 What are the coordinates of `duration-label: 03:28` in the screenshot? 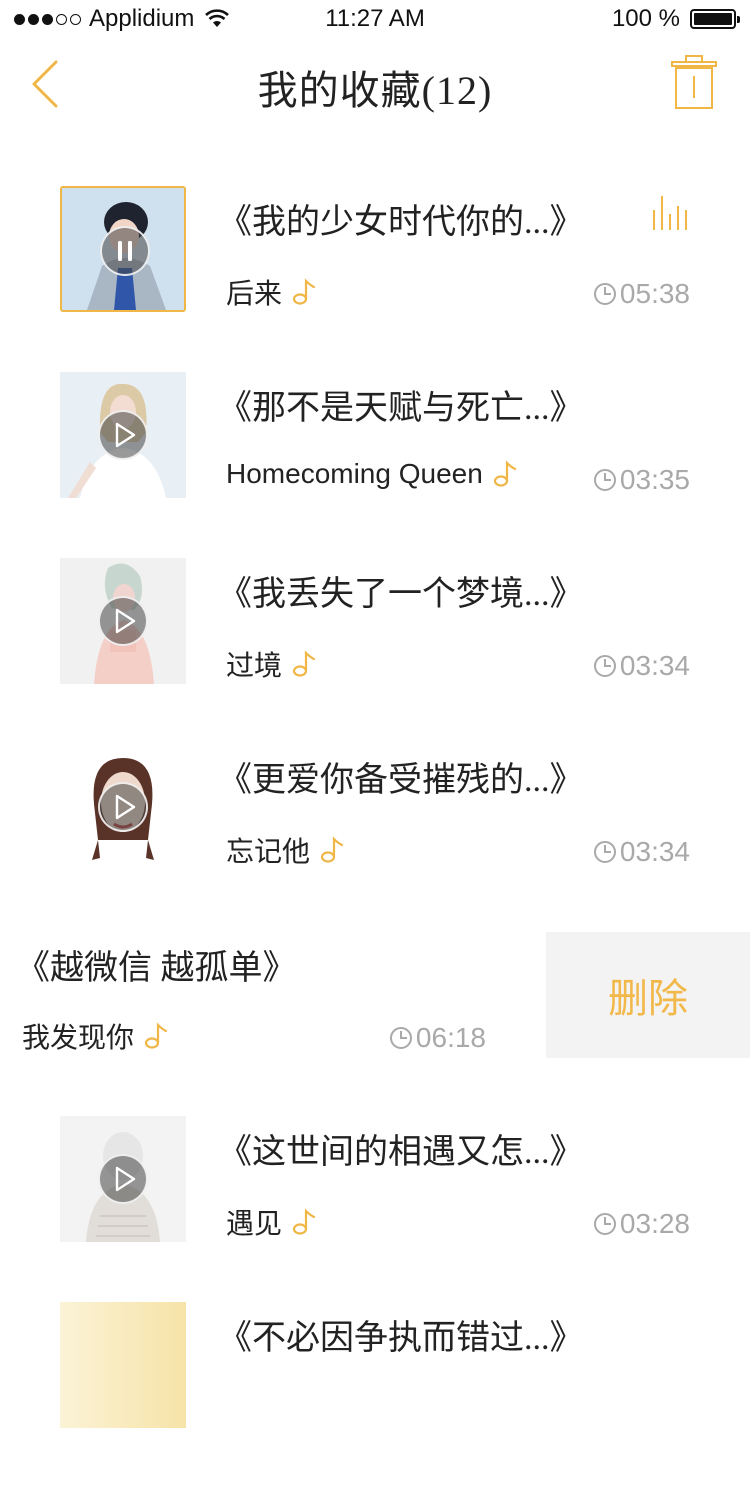 It's located at (654, 1223).